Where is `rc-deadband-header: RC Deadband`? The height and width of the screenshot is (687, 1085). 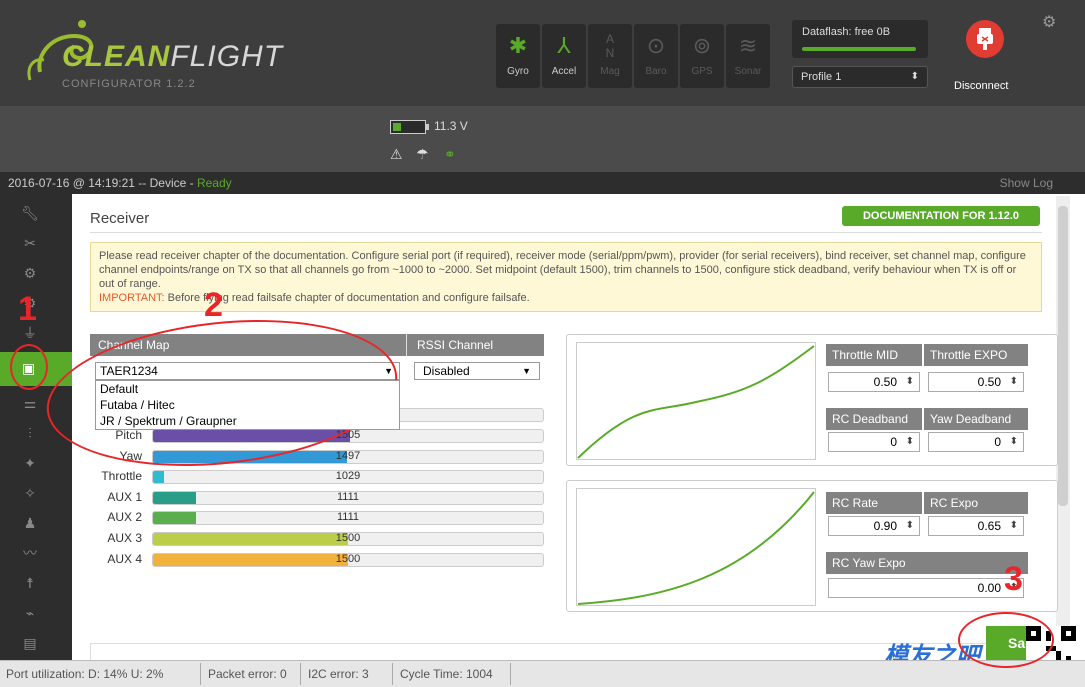
rc-deadband-header: RC Deadband is located at coordinates (874, 419).